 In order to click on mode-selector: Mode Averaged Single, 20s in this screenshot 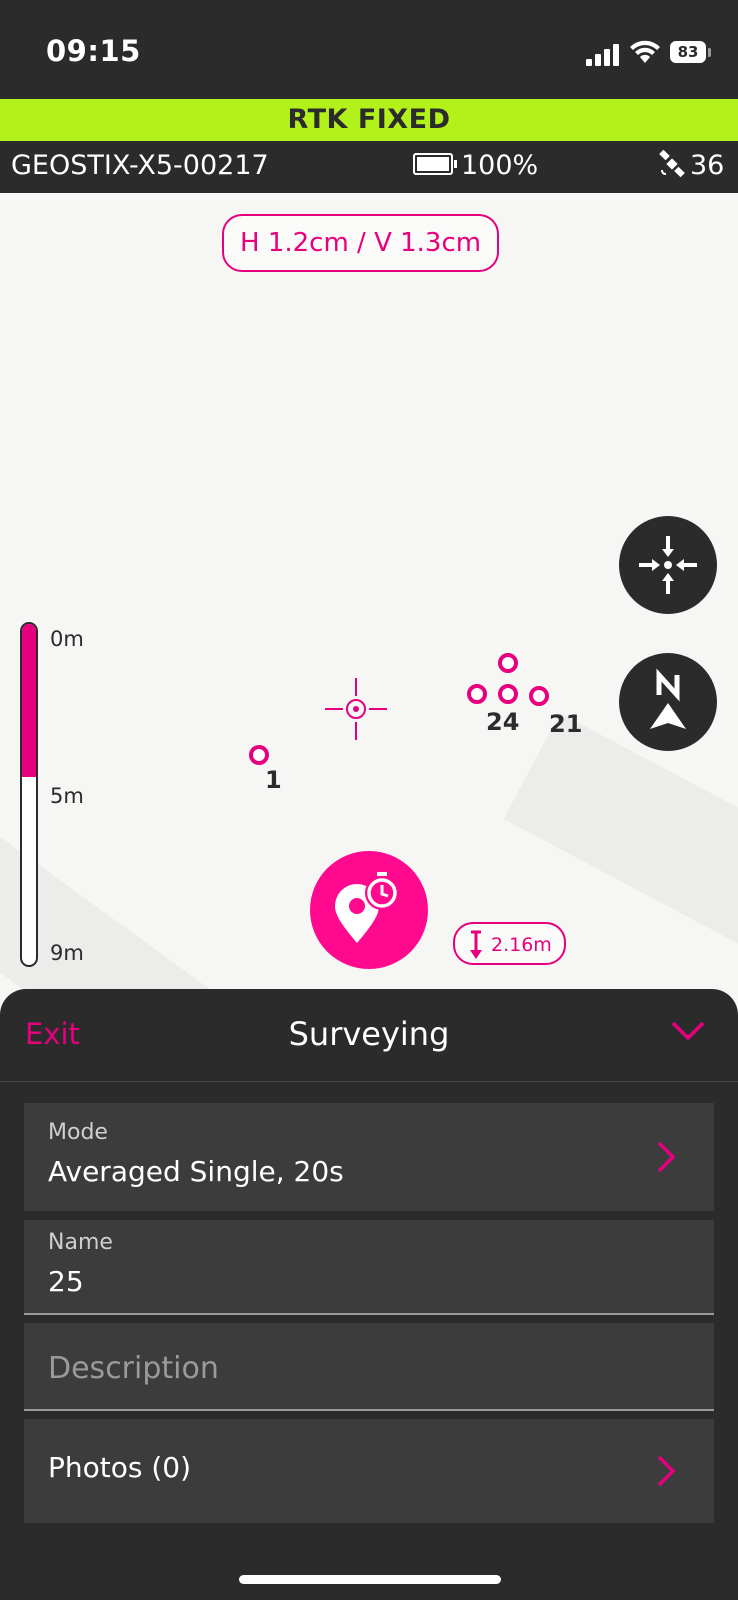, I will do `click(369, 1157)`.